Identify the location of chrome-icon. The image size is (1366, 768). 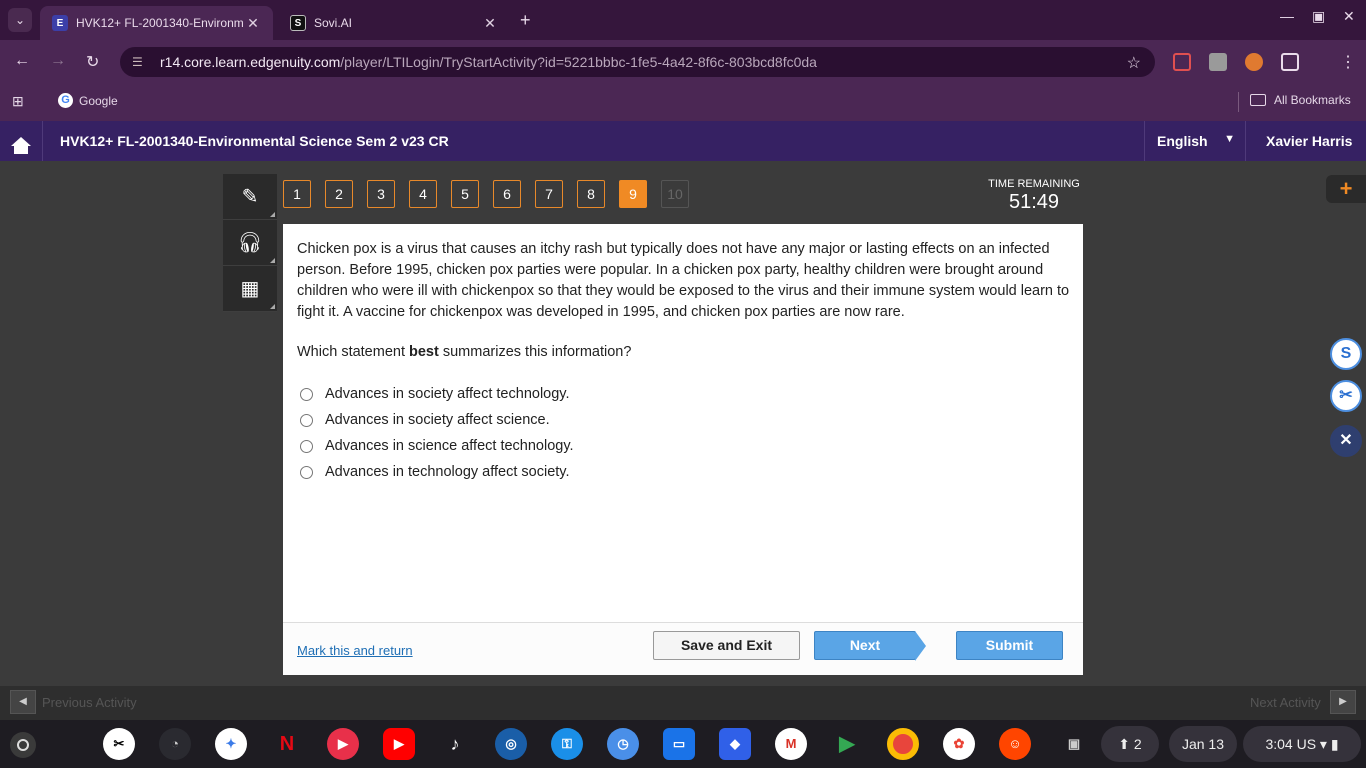
(903, 744).